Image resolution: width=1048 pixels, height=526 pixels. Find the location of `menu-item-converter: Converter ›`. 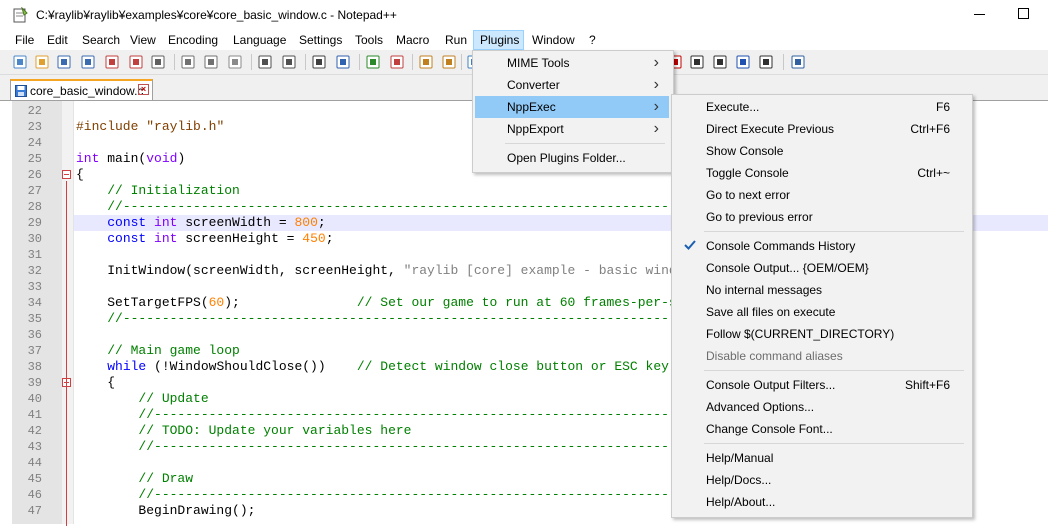

menu-item-converter: Converter › is located at coordinates (572, 85).